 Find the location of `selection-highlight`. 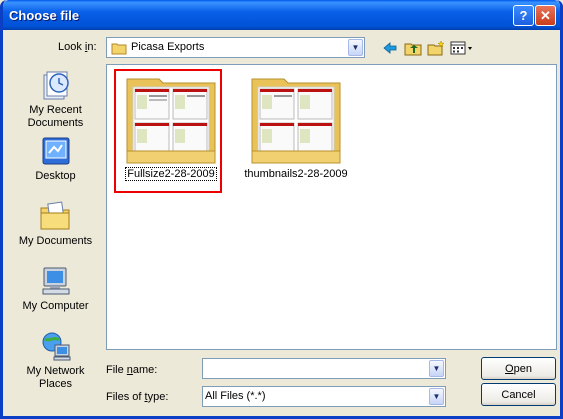

selection-highlight is located at coordinates (168, 131).